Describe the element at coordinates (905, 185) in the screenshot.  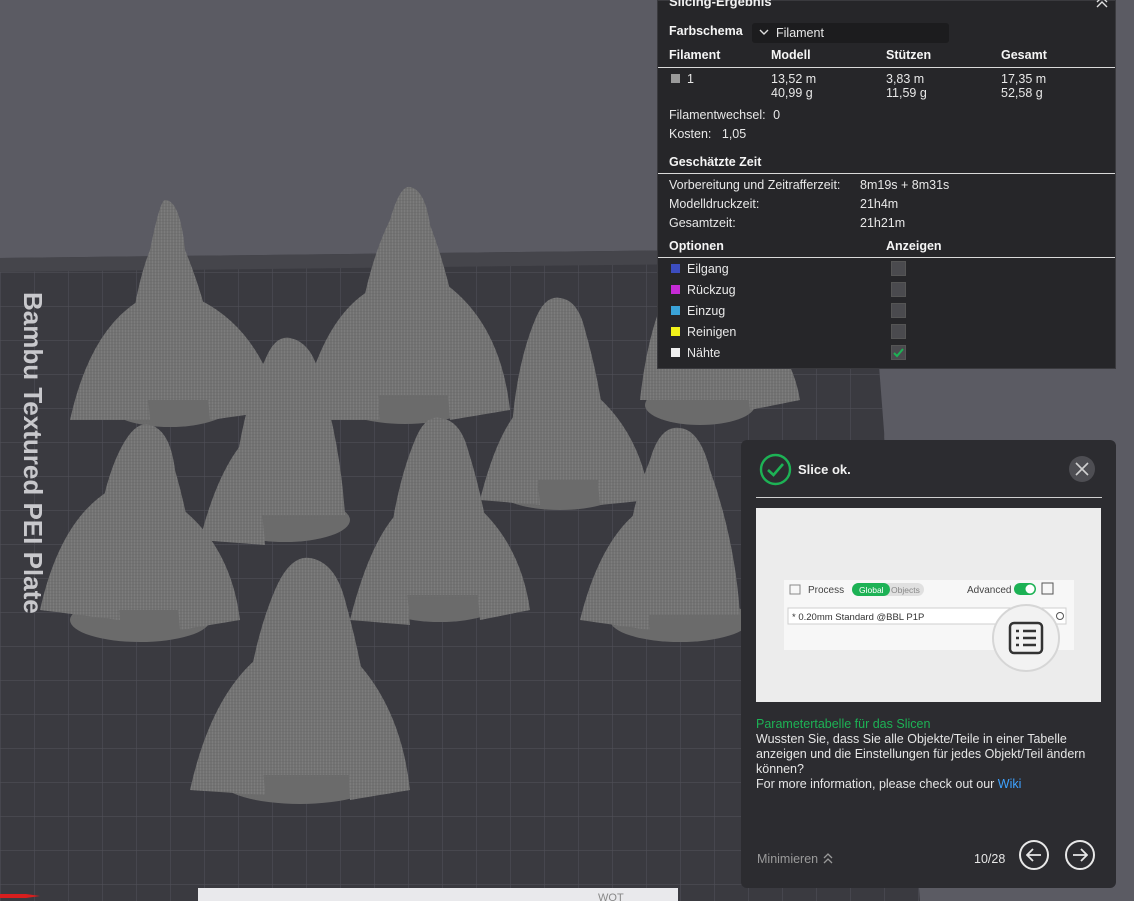
I see `prep-time-value: 8m19s + 8m31s` at that location.